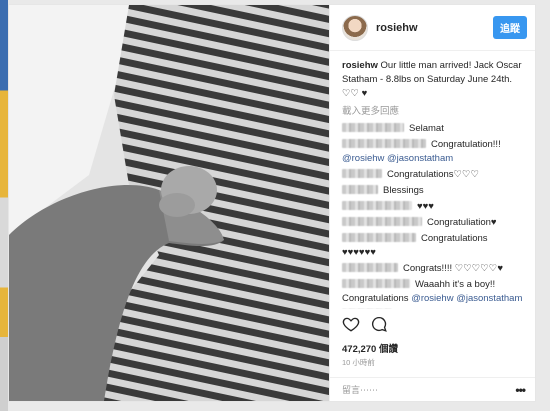 This screenshot has width=550, height=411. What do you see at coordinates (379, 324) in the screenshot?
I see `comment-icon` at bounding box center [379, 324].